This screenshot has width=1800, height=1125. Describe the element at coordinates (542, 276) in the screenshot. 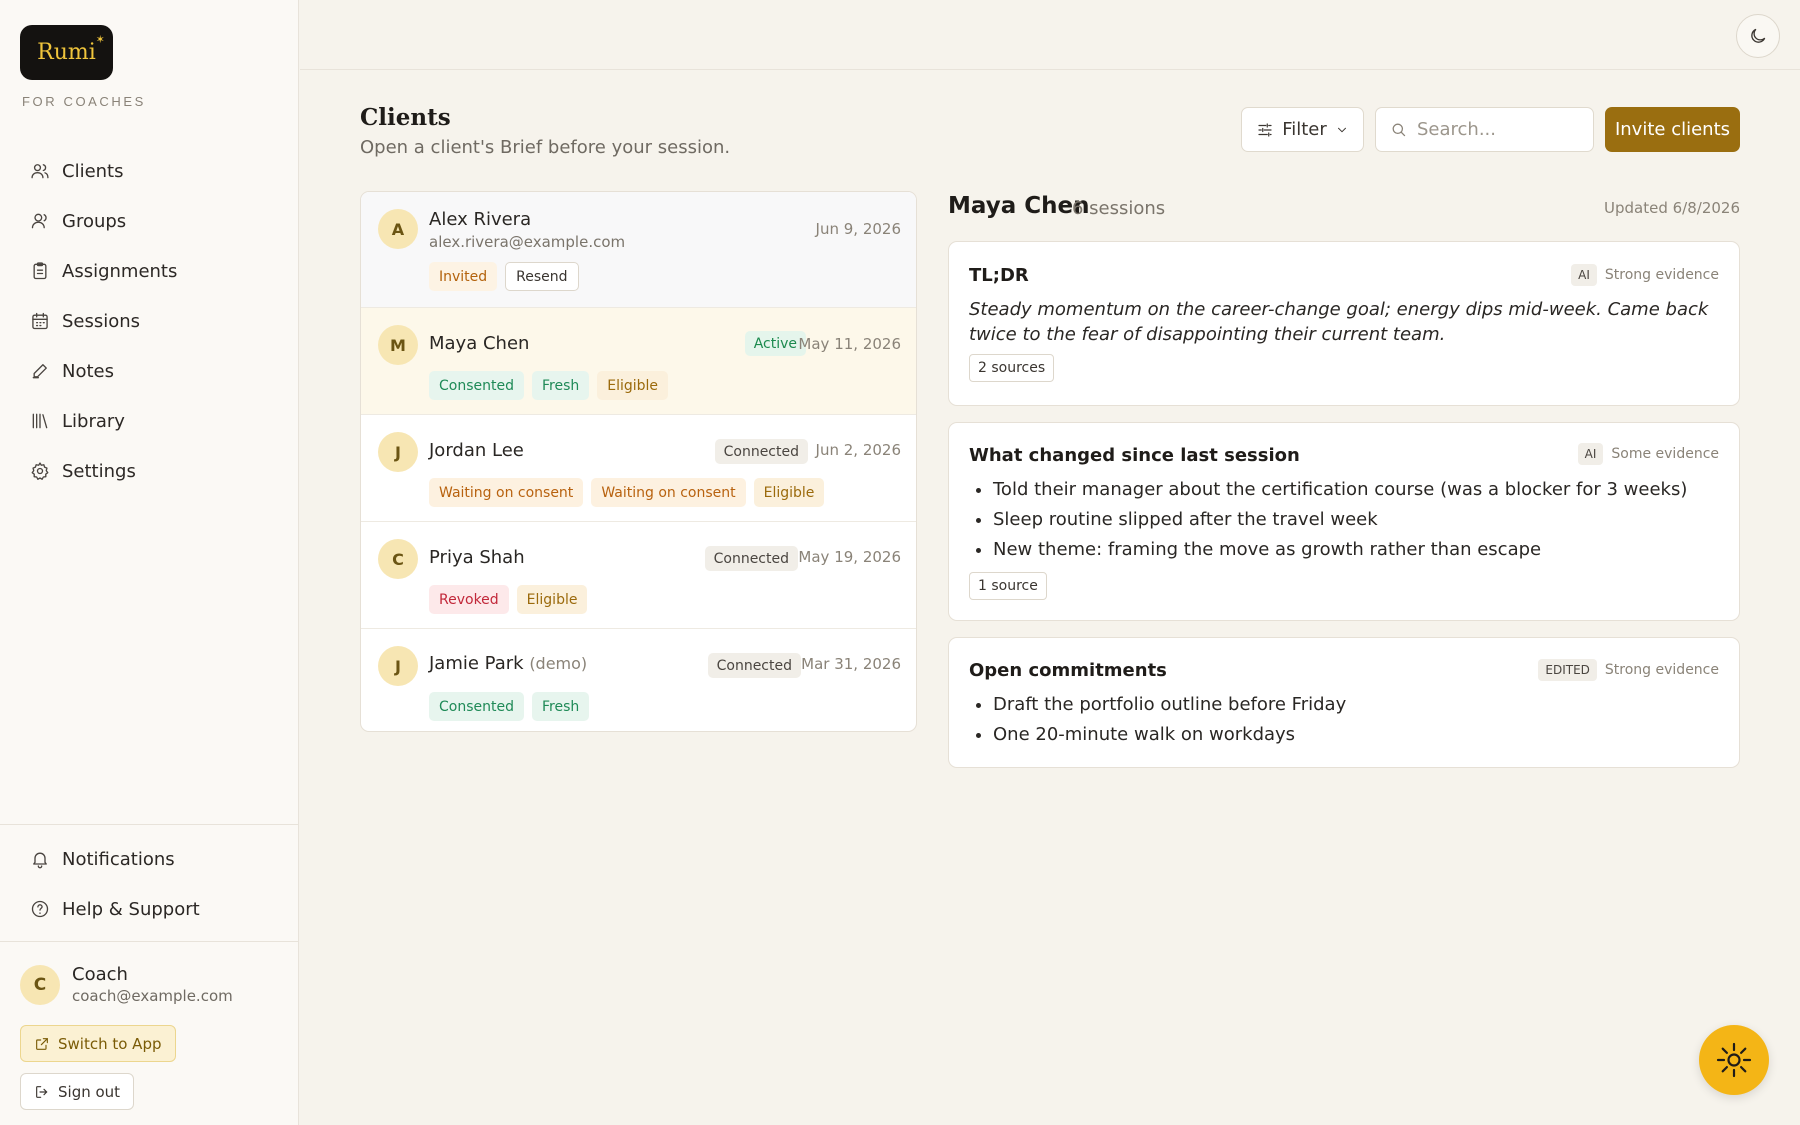

I see `resend-button: Resend` at that location.